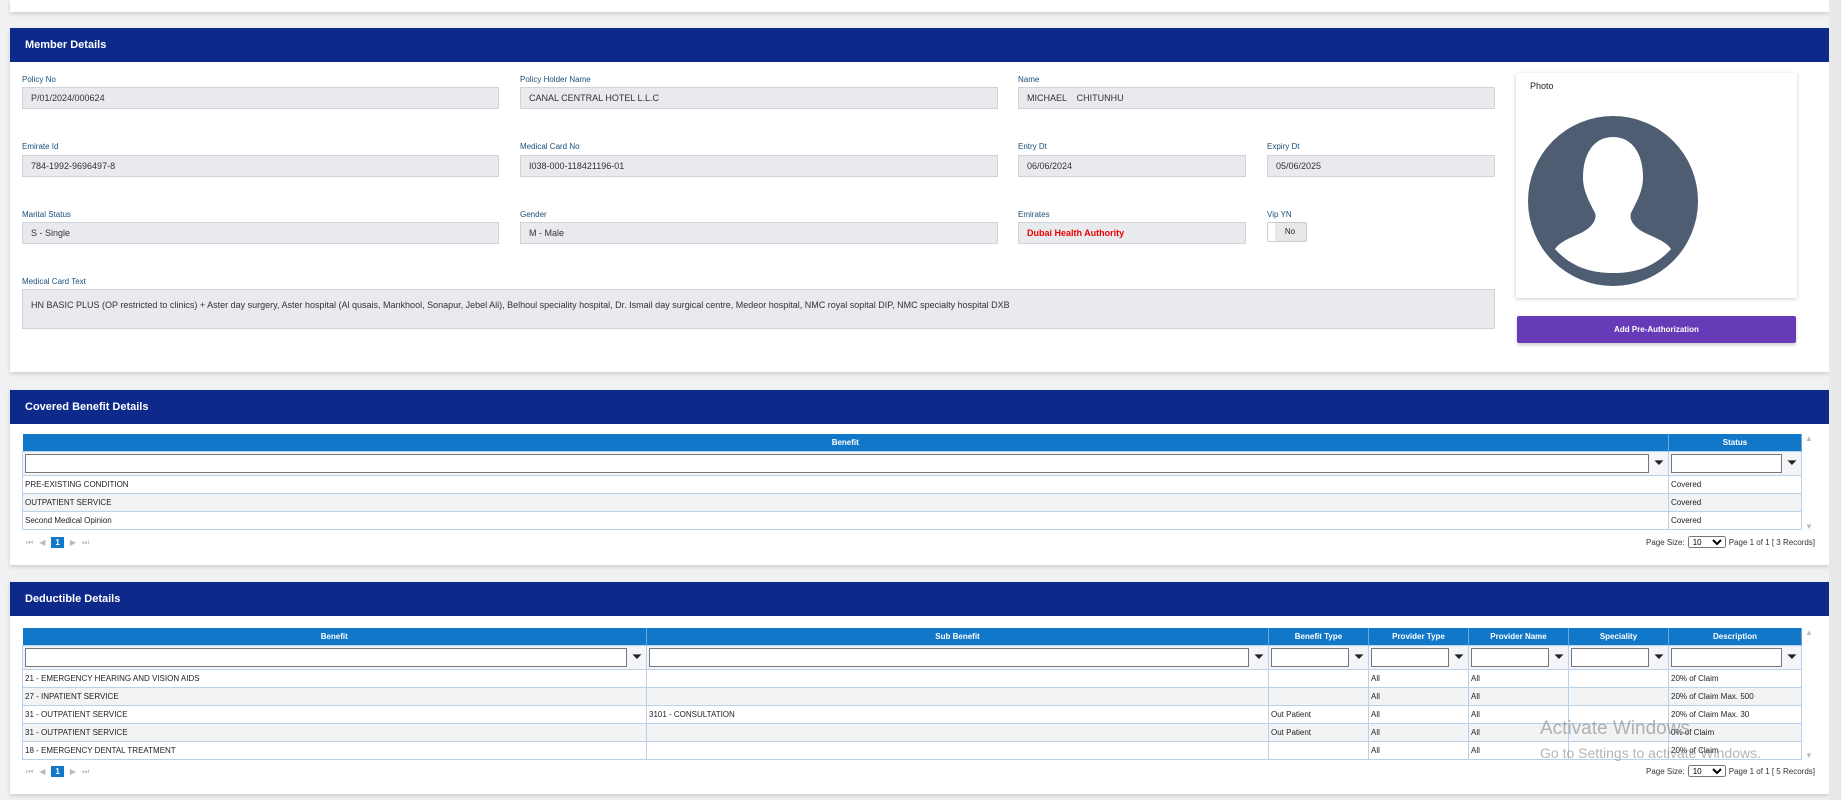  Describe the element at coordinates (1735, 636) in the screenshot. I see `column-header-description: Description` at that location.